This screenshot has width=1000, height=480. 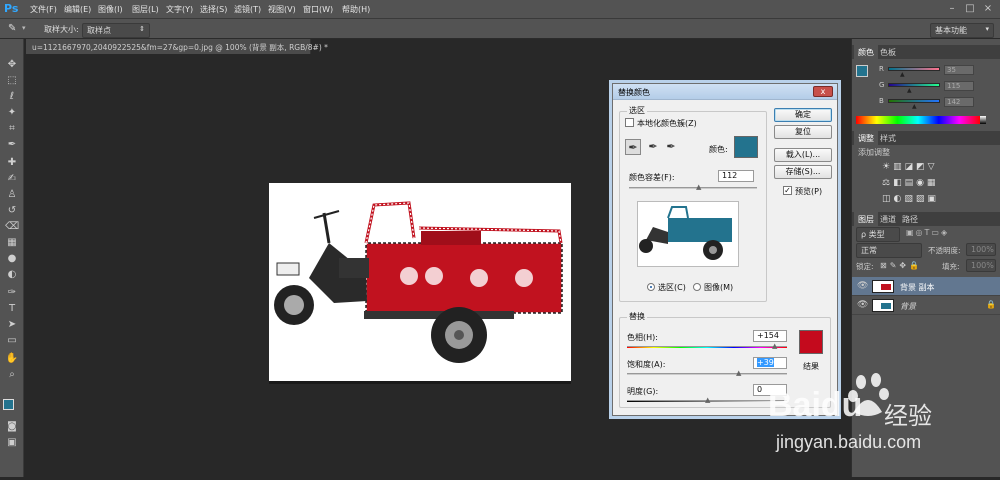 What do you see at coordinates (12, 113) in the screenshot?
I see `quick-select-tool-icon: ✦` at bounding box center [12, 113].